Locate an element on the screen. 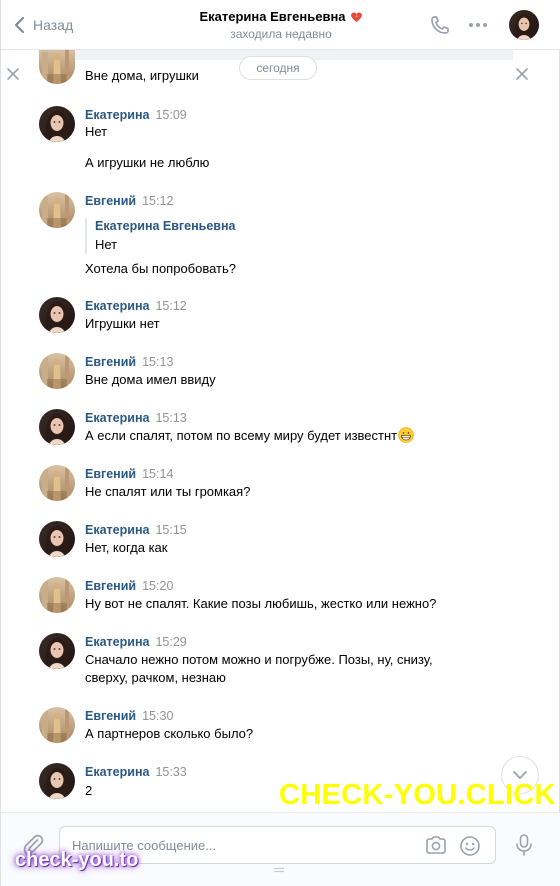  message-text: А партнеров сколько было? is located at coordinates (169, 733).